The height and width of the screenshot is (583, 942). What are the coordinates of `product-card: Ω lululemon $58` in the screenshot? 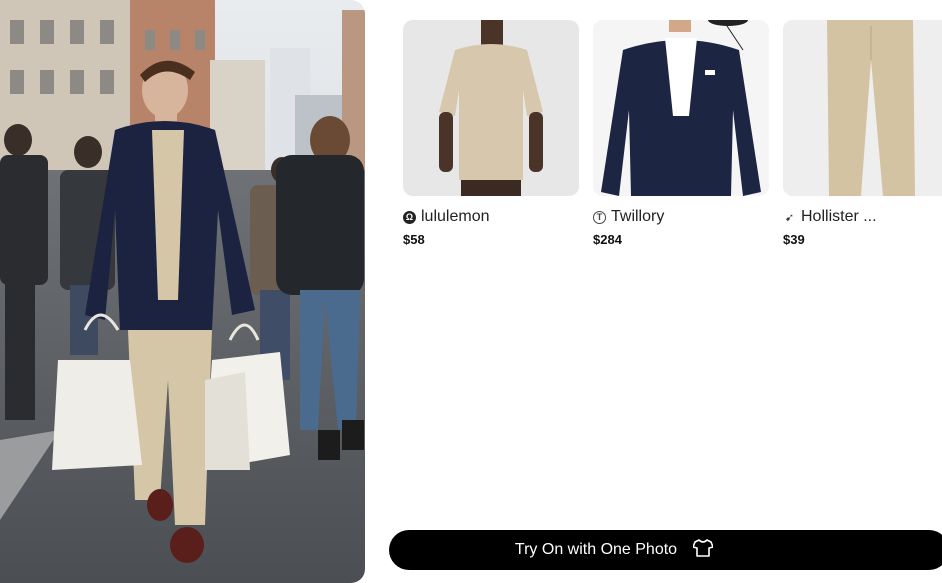 It's located at (491, 133).